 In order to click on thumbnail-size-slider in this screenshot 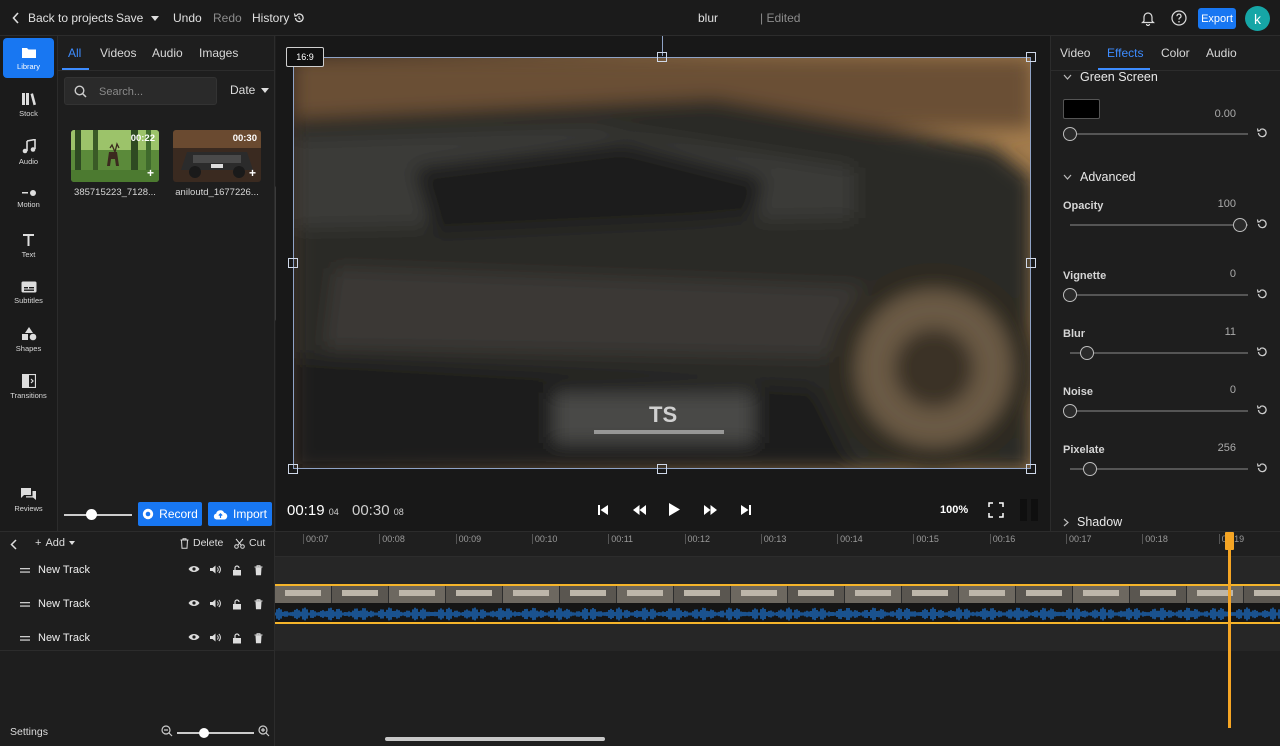, I will do `click(98, 515)`.